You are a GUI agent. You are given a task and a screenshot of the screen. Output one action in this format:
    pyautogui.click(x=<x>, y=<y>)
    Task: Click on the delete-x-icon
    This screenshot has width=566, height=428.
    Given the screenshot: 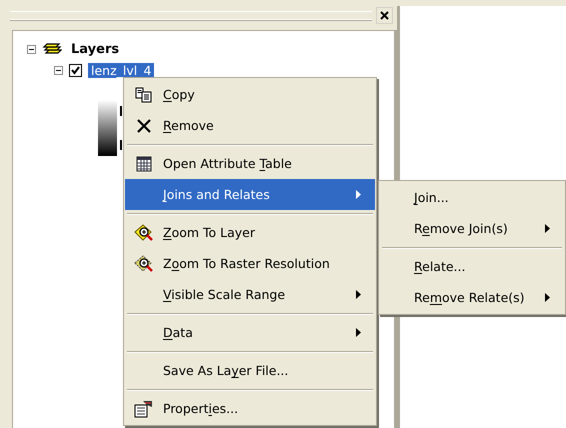 What is the action you would take?
    pyautogui.click(x=144, y=126)
    